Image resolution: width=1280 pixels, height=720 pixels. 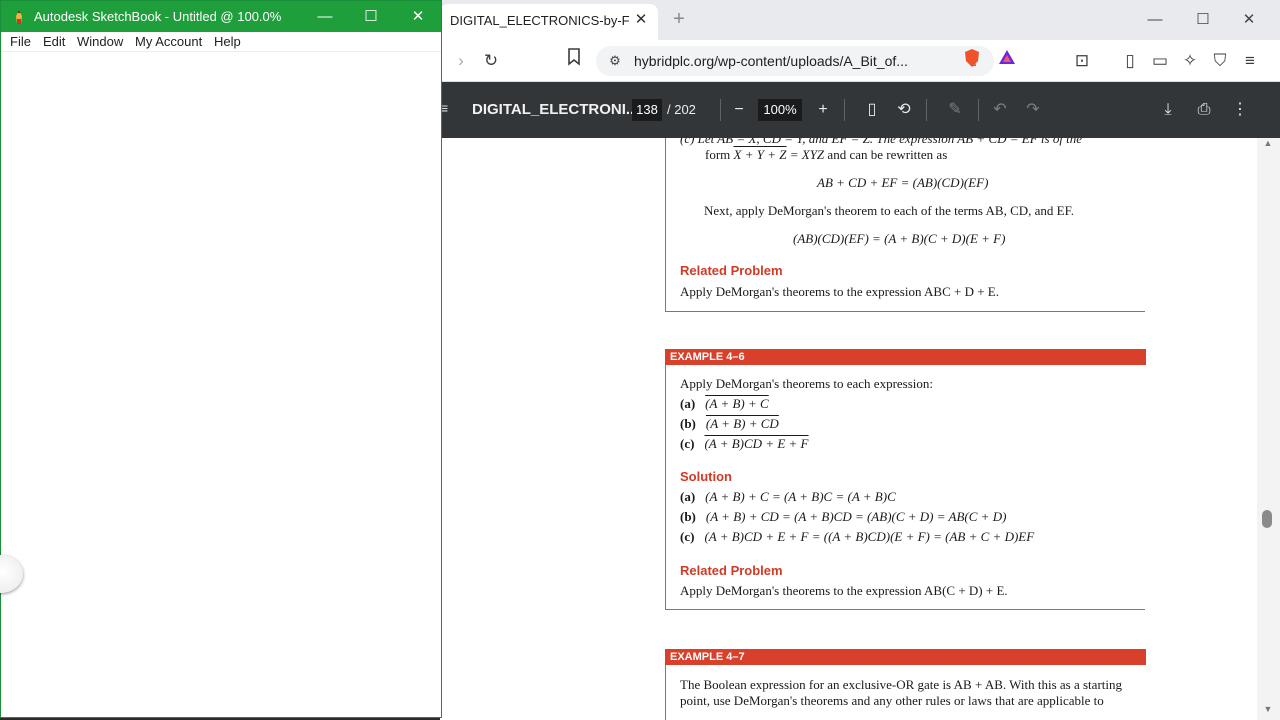 What do you see at coordinates (615, 61) in the screenshot?
I see `site-info-icon: ⚙` at bounding box center [615, 61].